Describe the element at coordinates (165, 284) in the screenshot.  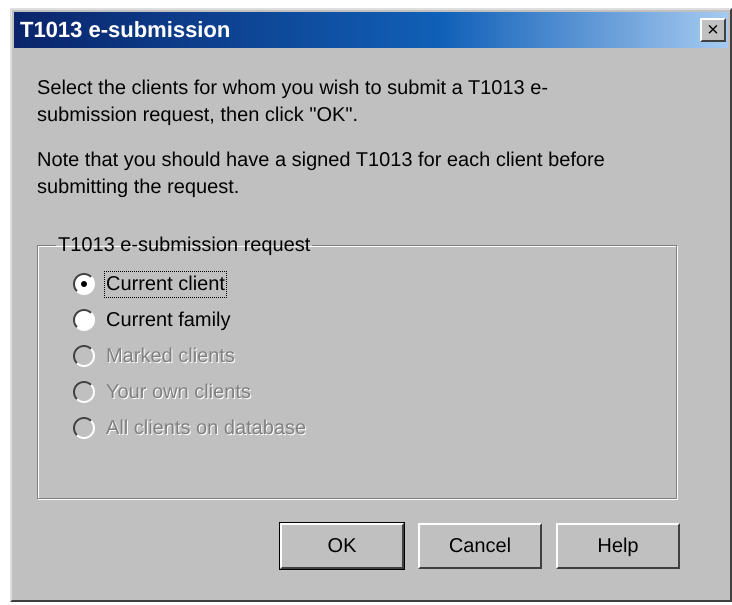
I see `radio-label: Current client` at that location.